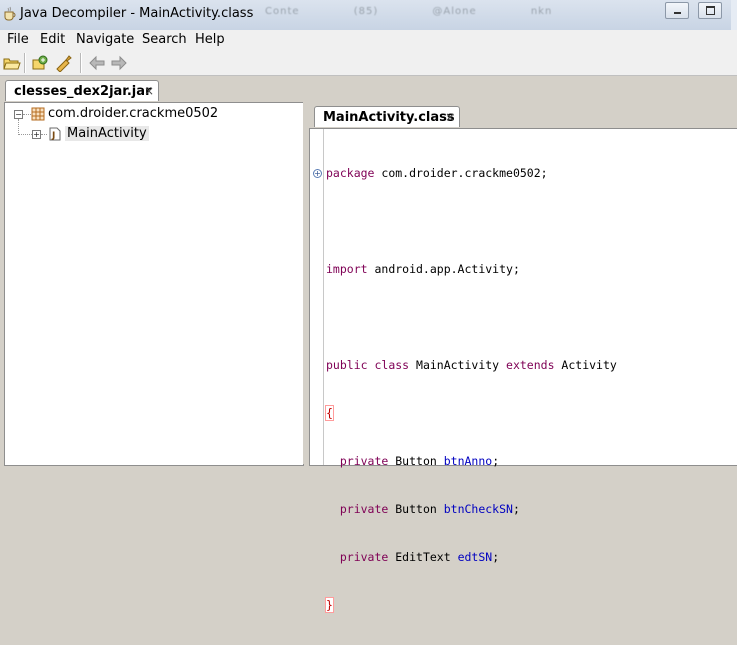  Describe the element at coordinates (282, 11) in the screenshot. I see `blurred-text: Conte` at that location.